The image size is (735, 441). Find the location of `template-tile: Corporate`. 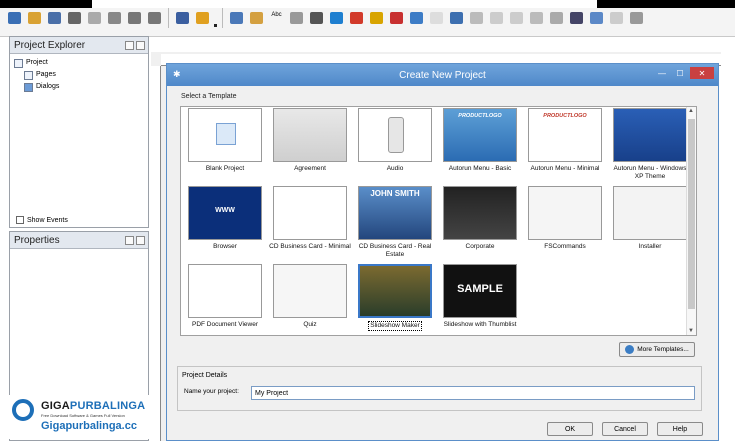

template-tile: Corporate is located at coordinates (480, 218).